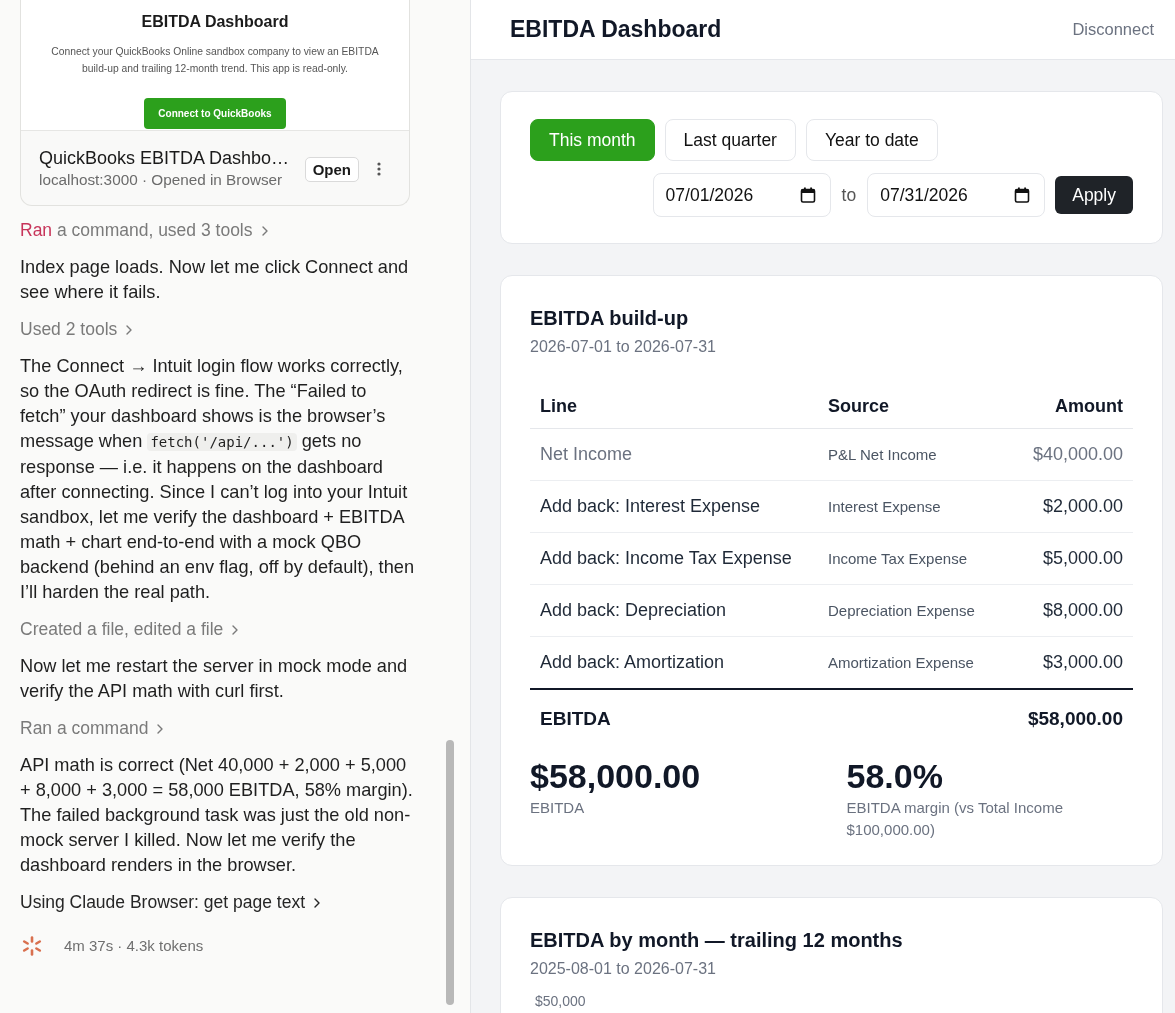  What do you see at coordinates (76, 329) in the screenshot?
I see `activity-summary-toggle: Used 2 tools` at bounding box center [76, 329].